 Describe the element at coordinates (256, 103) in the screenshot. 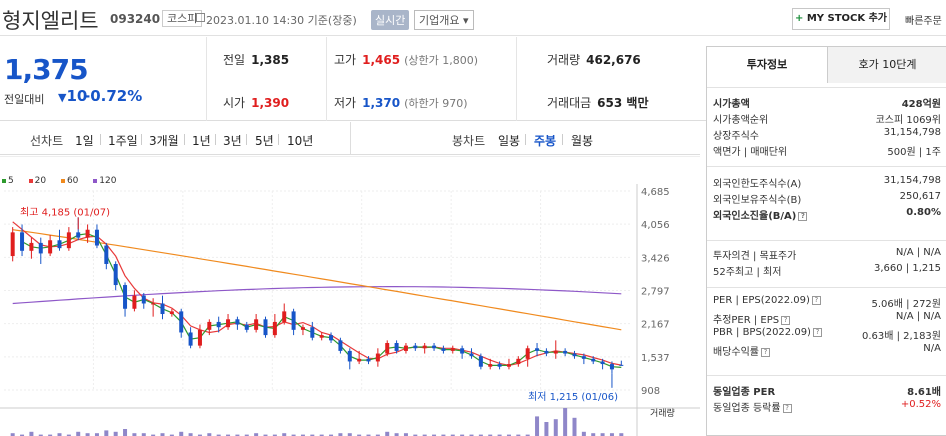

I see `open-price: 시가 1,390` at that location.